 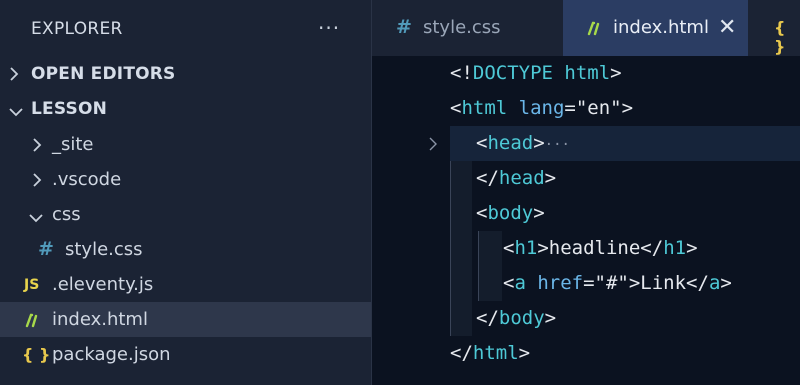 I want to click on indent-guide, so click(x=478, y=266).